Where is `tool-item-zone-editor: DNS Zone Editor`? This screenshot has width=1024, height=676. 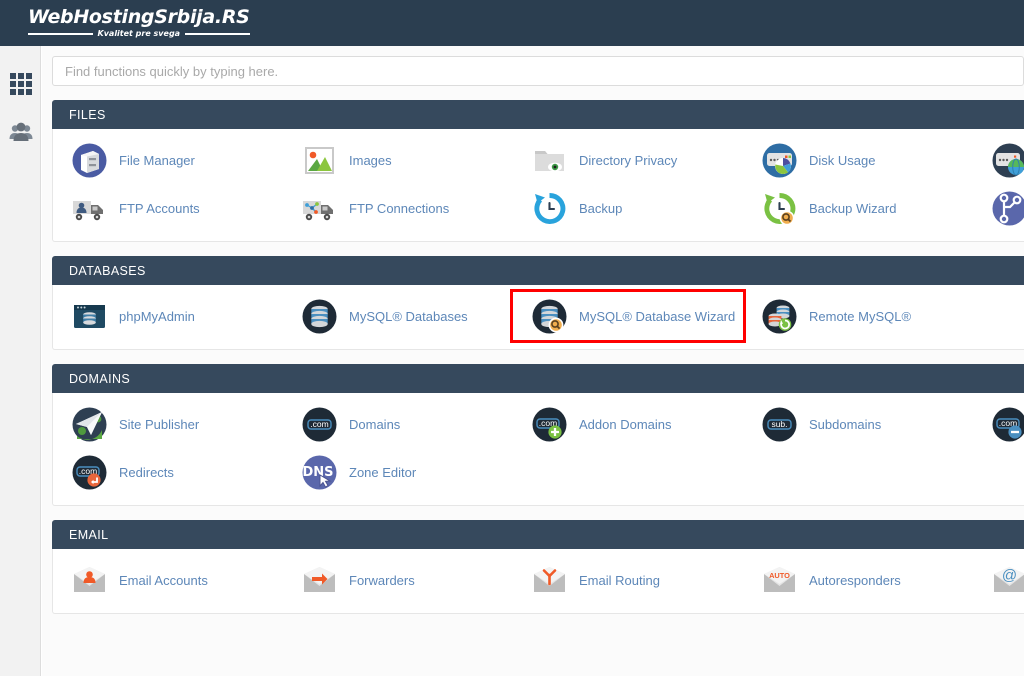
tool-item-zone-editor: DNS Zone Editor is located at coordinates (398, 472).